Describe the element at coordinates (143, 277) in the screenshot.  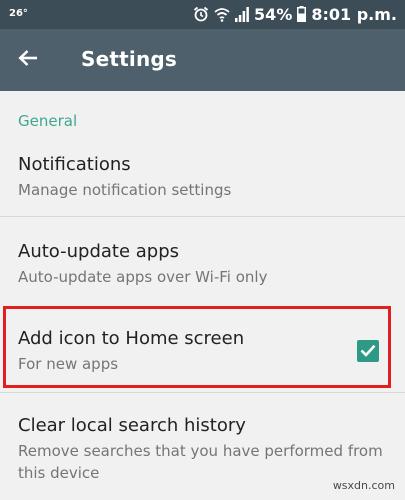
I see `setting-subtitle: Auto-update apps over Wi-Fi only` at that location.